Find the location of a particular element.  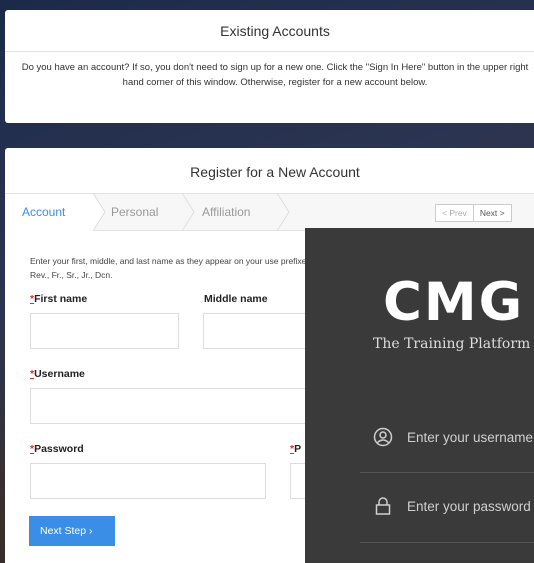

logo-tagline: The Training Platform is located at coordinates (452, 344).